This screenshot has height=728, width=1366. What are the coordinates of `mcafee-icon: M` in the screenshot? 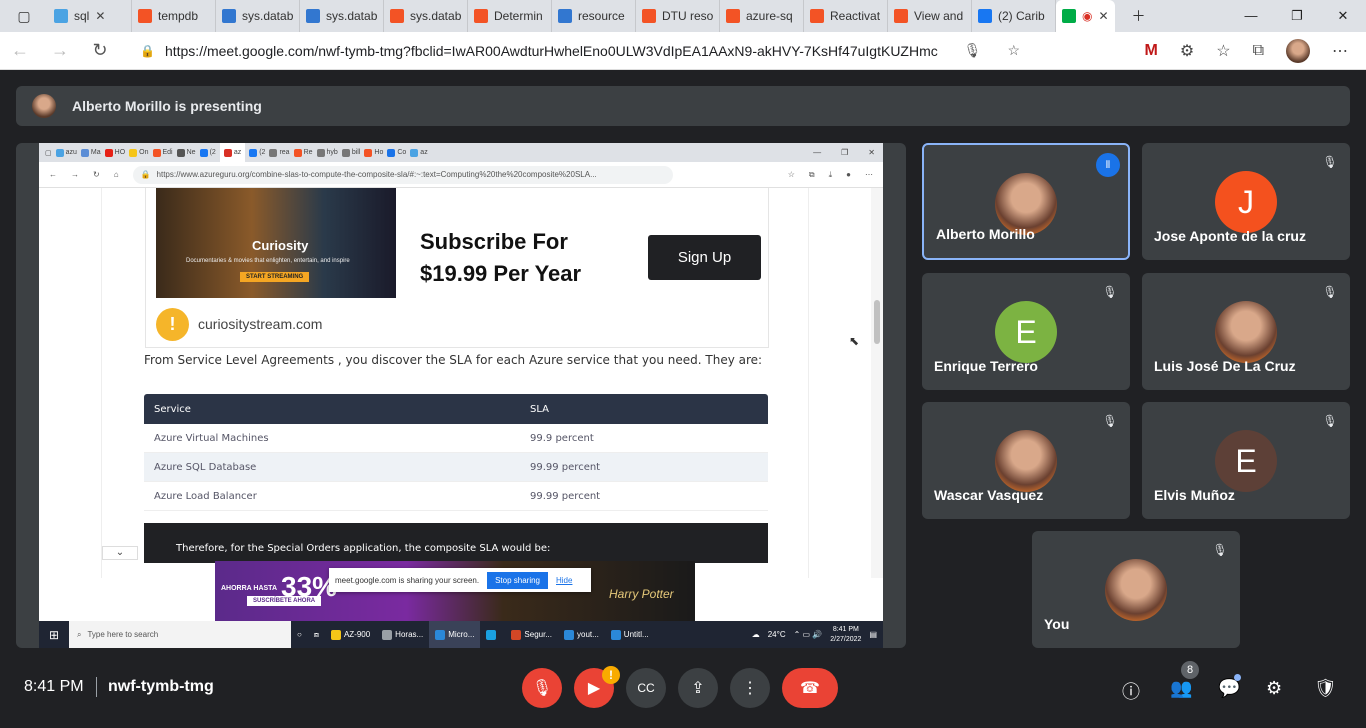 It's located at (1151, 51).